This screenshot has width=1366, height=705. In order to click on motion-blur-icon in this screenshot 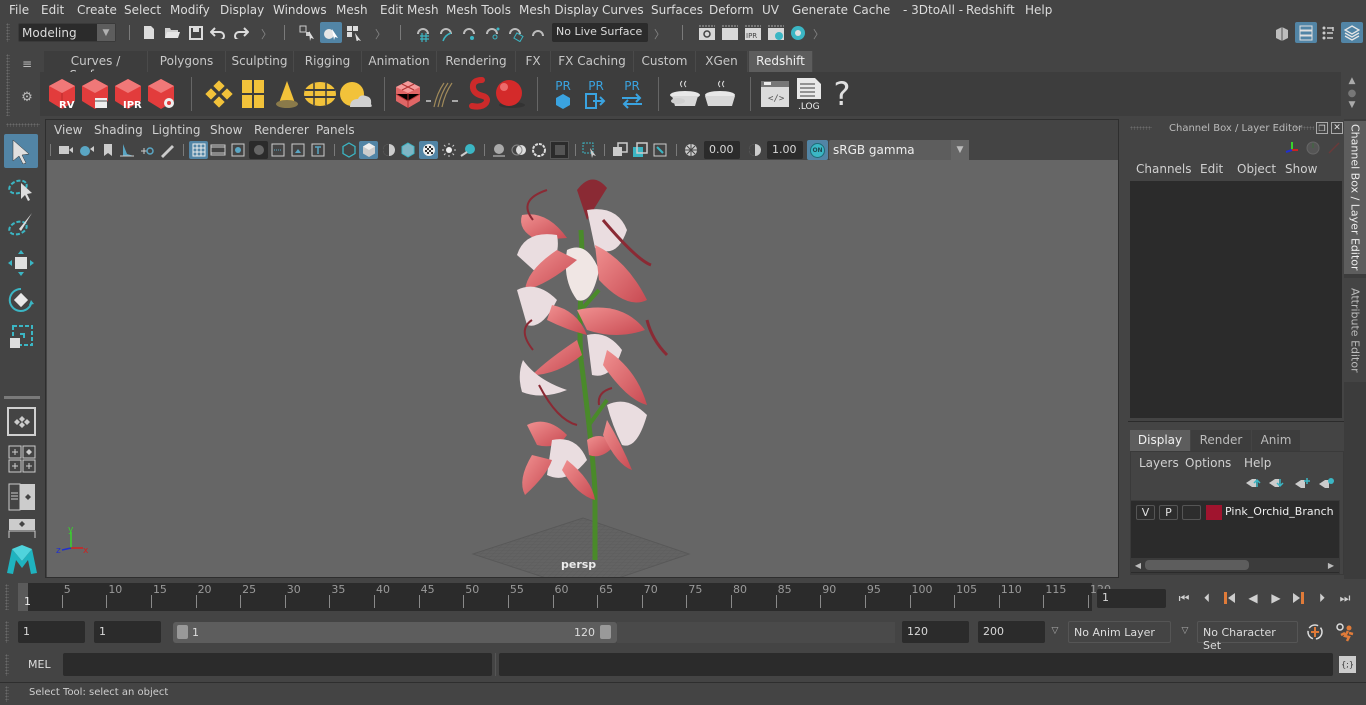, I will do `click(519, 150)`.